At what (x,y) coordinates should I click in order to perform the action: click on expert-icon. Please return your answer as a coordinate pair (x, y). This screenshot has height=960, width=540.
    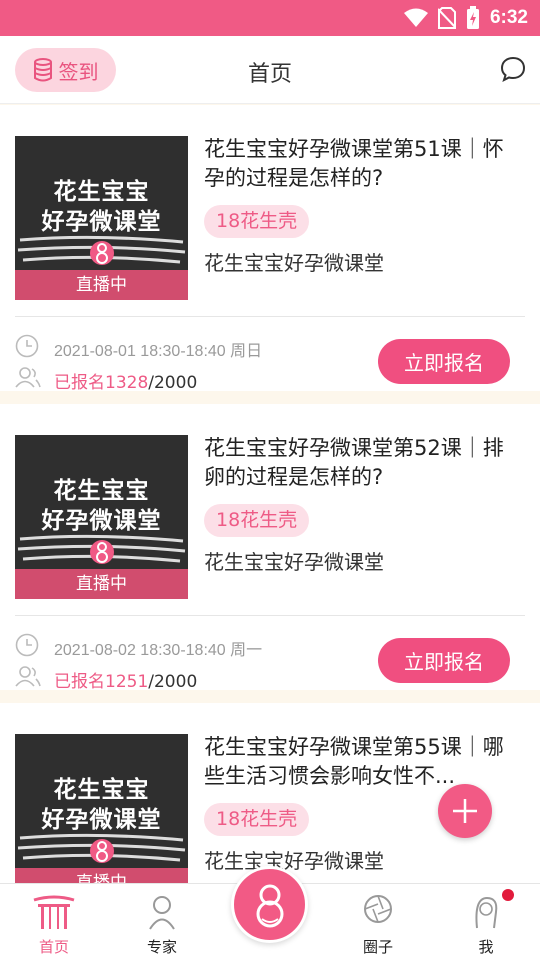
    Looking at the image, I should click on (162, 913).